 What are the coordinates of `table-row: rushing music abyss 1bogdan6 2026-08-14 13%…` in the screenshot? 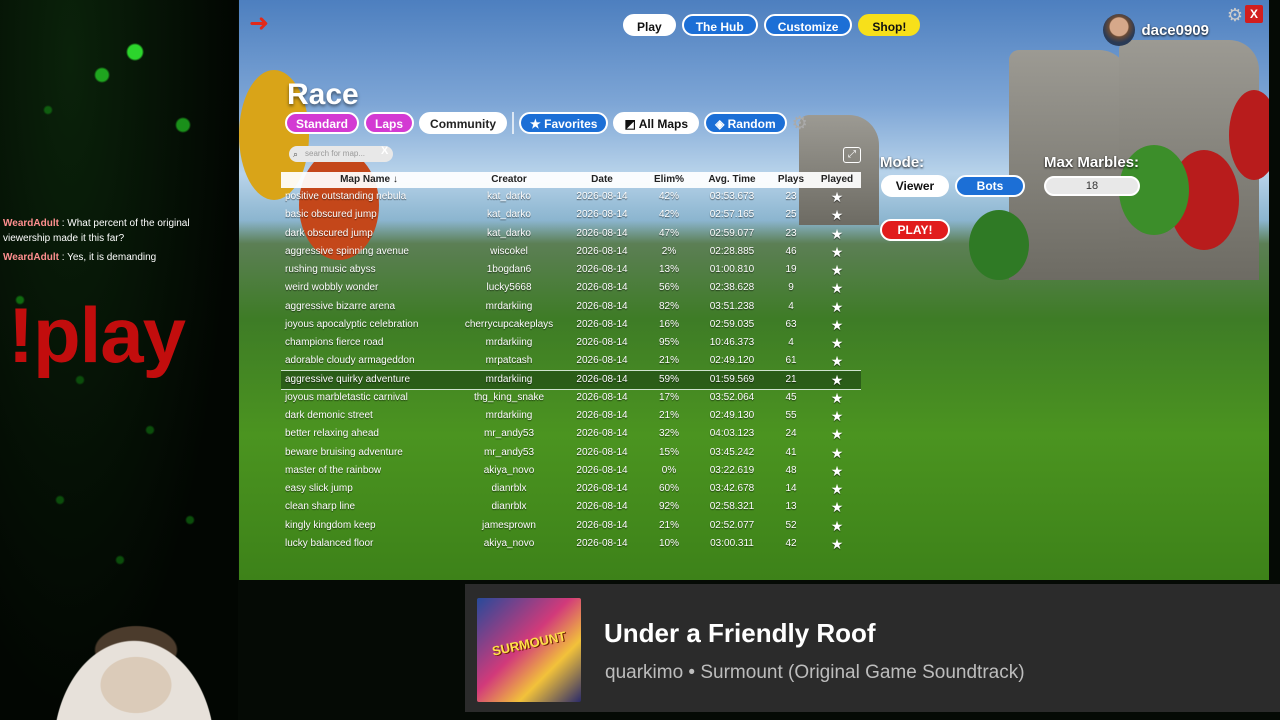 It's located at (571, 270).